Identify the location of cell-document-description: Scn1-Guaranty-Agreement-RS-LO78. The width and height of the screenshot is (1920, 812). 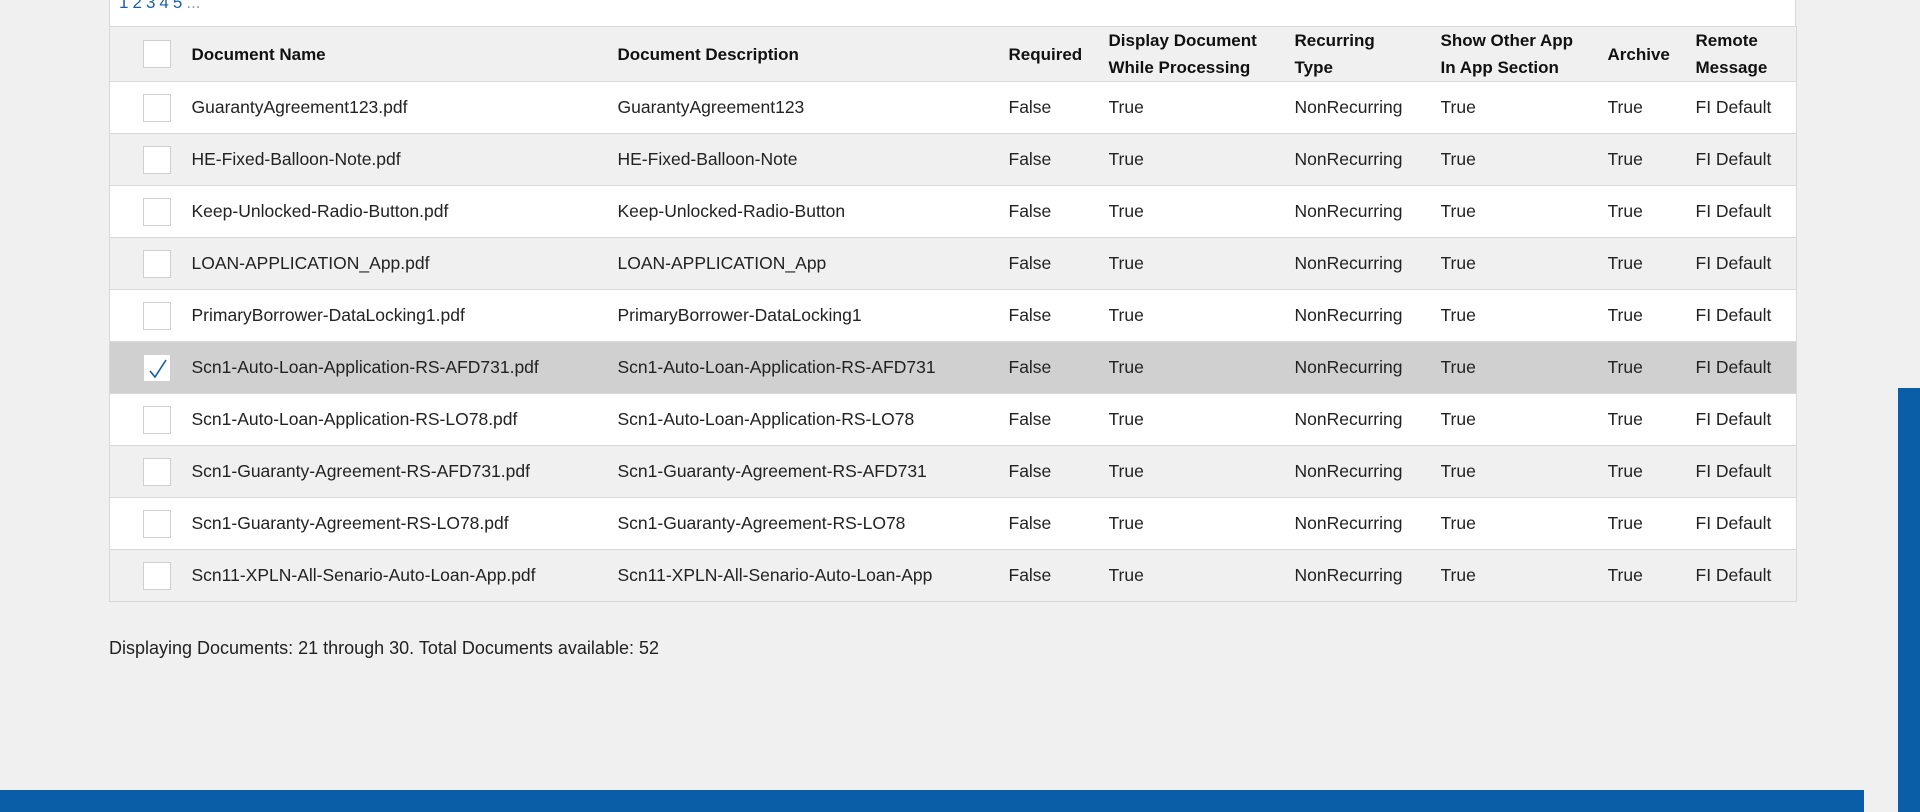
(813, 523).